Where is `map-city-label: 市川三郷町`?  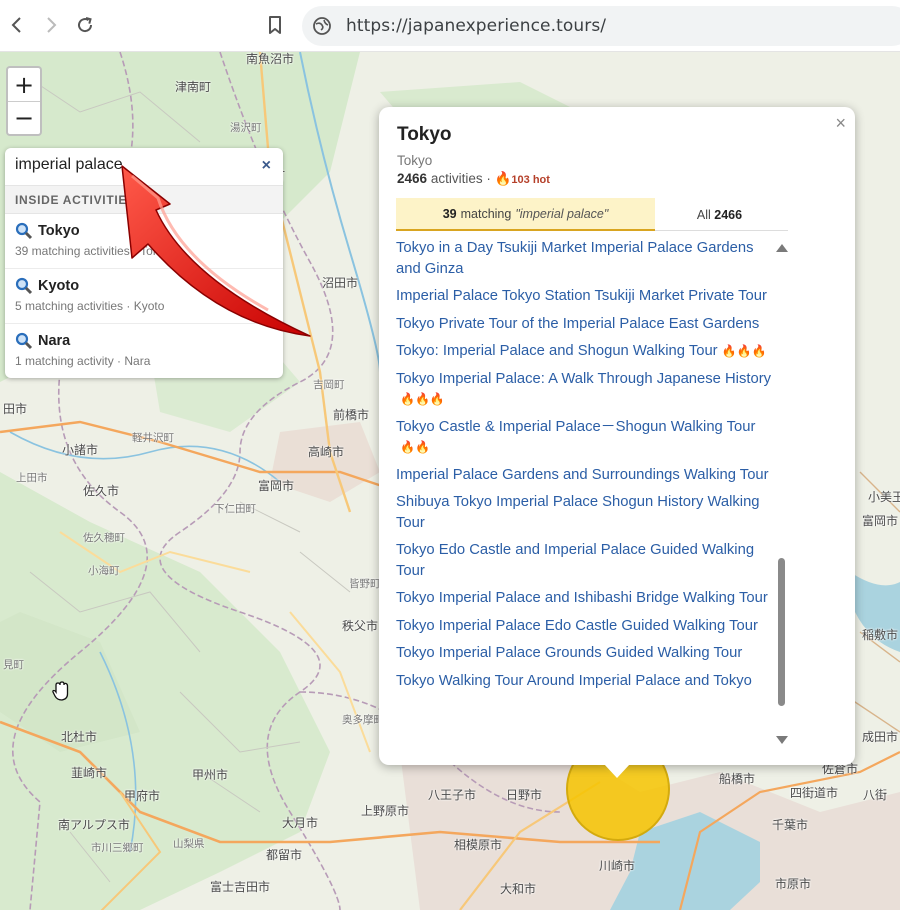
map-city-label: 市川三郷町 is located at coordinates (117, 848).